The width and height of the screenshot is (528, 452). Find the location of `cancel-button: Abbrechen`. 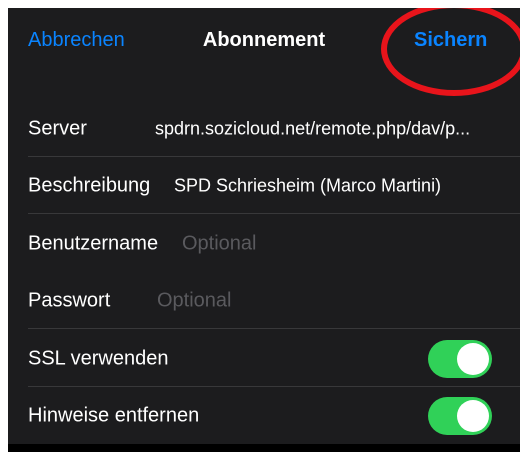

cancel-button: Abbrechen is located at coordinates (76, 40).